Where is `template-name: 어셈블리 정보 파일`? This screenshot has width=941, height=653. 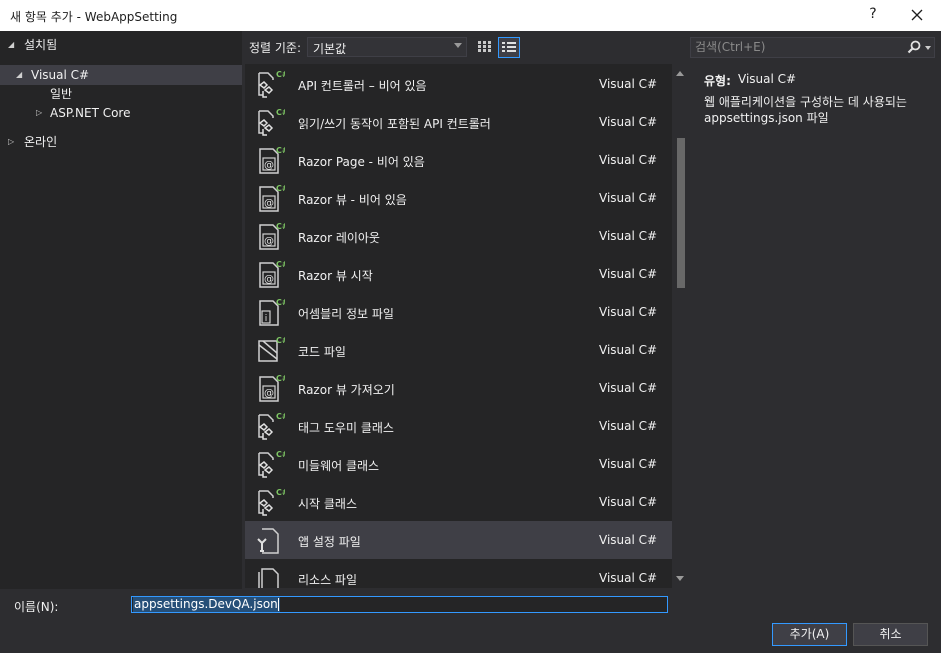 template-name: 어셈블리 정보 파일 is located at coordinates (346, 314).